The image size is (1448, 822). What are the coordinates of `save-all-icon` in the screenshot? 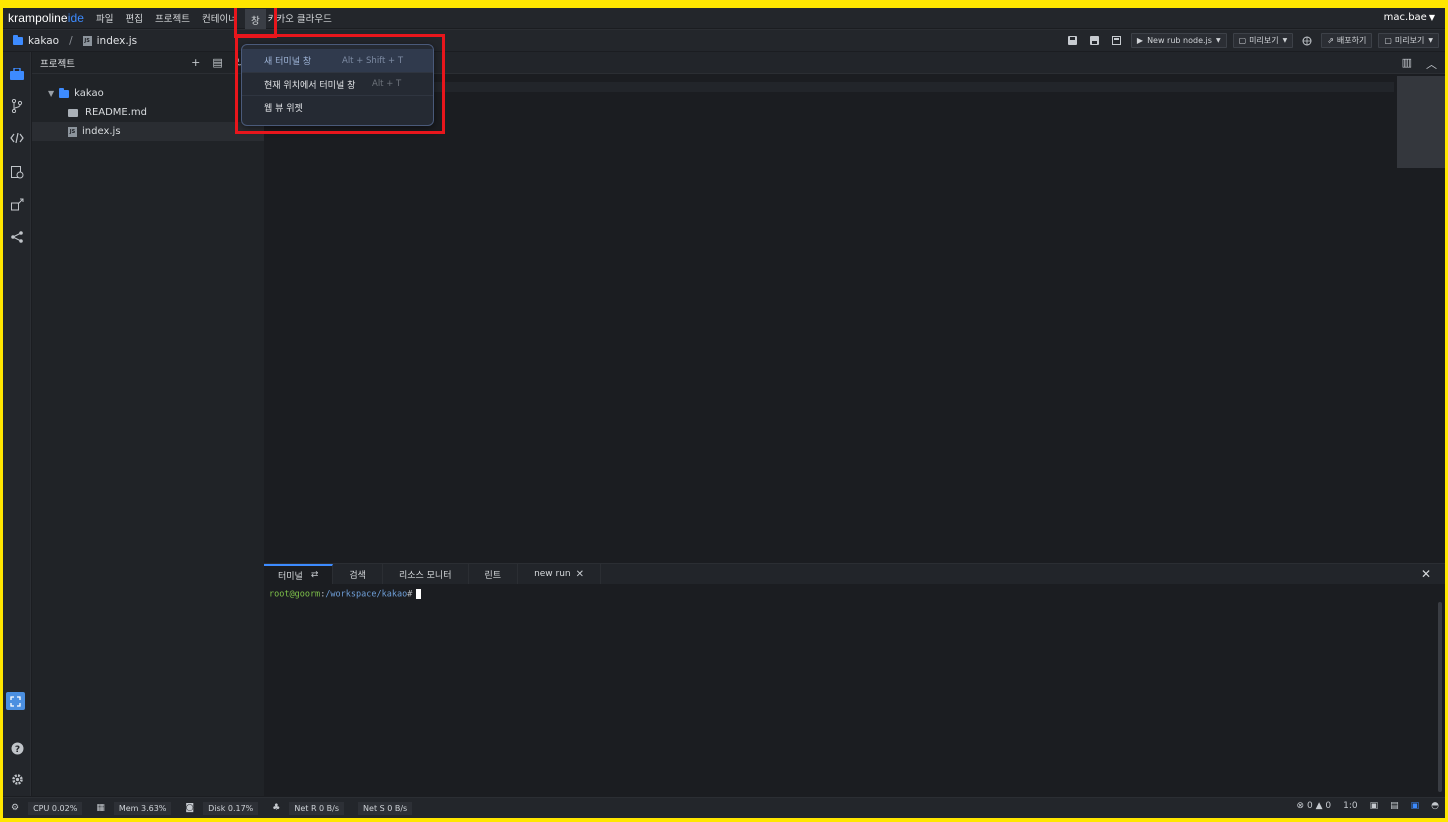 It's located at (1095, 41).